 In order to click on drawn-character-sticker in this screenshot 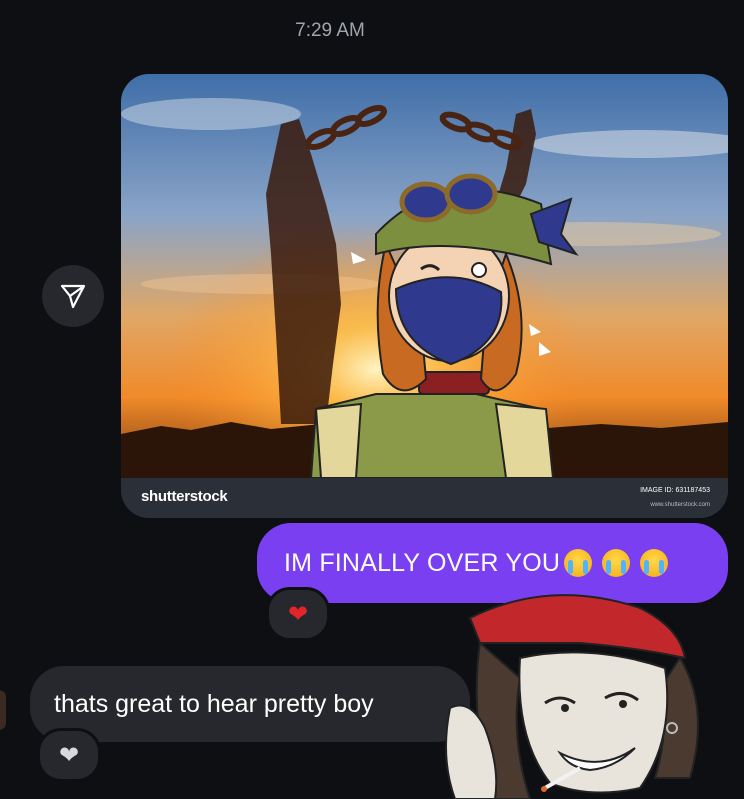, I will do `click(572, 696)`.